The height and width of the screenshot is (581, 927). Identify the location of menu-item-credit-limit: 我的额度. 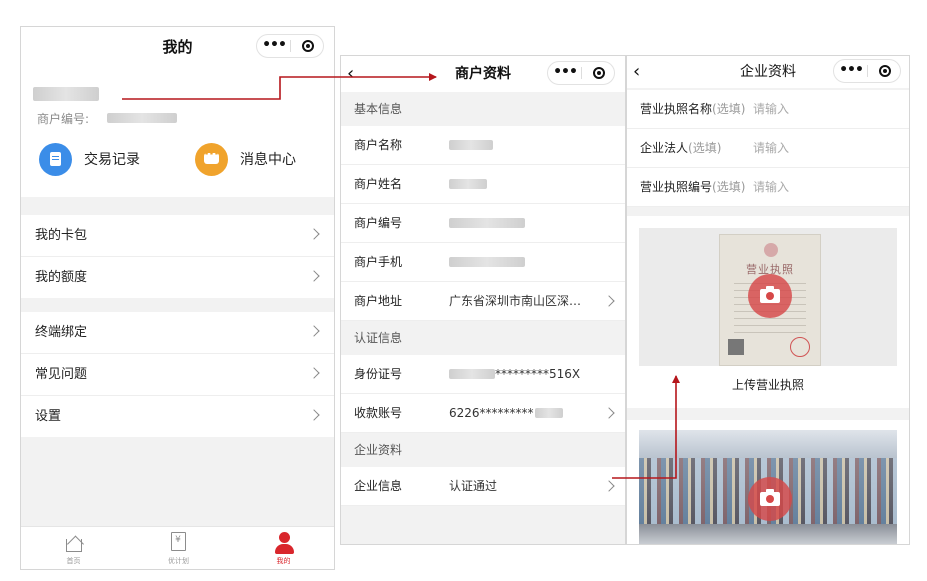
(177, 277).